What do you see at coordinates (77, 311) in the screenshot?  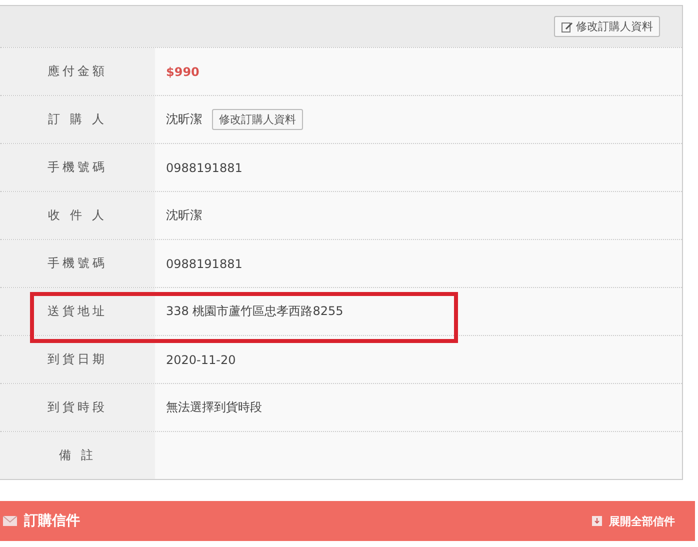 I see `field-label: 送貨地址` at bounding box center [77, 311].